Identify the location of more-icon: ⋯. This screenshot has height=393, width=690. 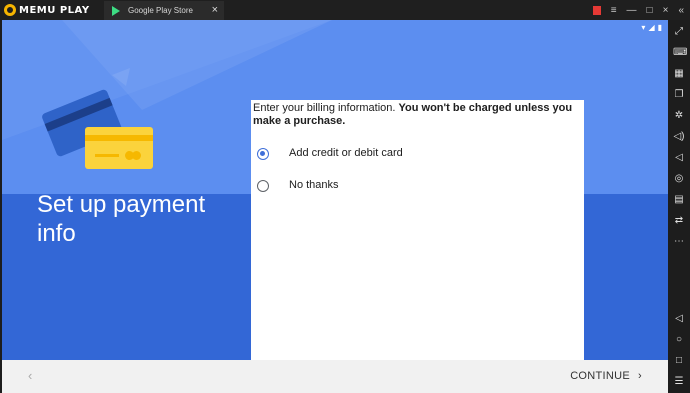
(679, 242).